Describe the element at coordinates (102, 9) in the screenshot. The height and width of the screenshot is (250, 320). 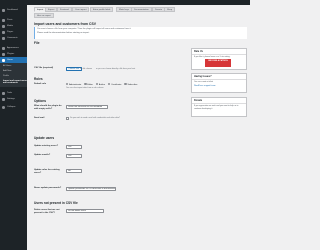
I see `tab-extra-profile-fields: Extra profile fields` at that location.